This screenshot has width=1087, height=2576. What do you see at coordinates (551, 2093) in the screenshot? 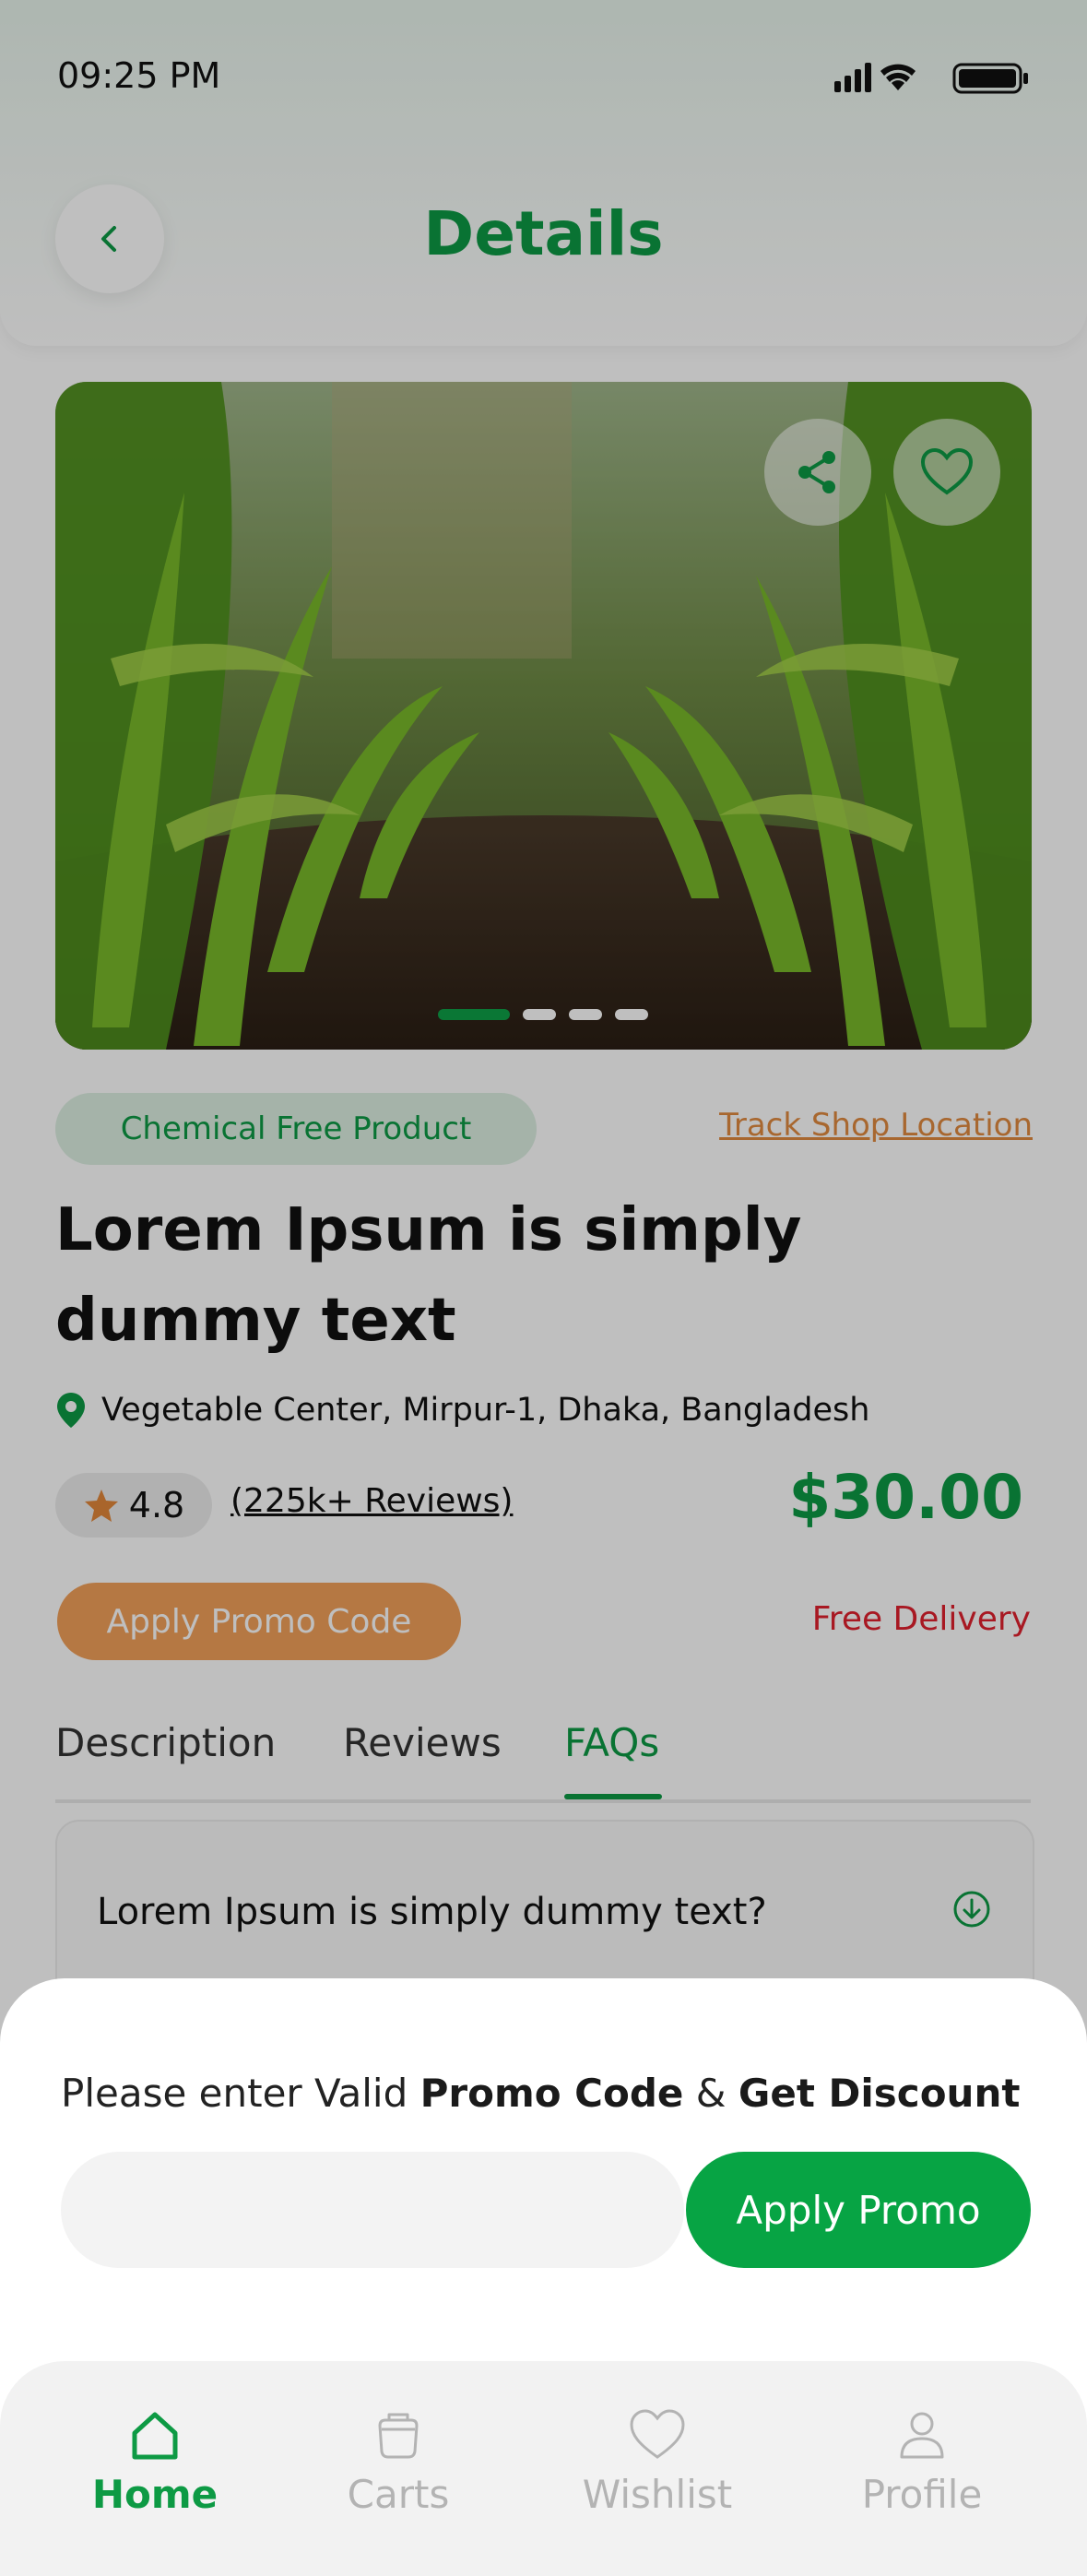
I see `promo-msg-bold-1: Promo Code` at bounding box center [551, 2093].